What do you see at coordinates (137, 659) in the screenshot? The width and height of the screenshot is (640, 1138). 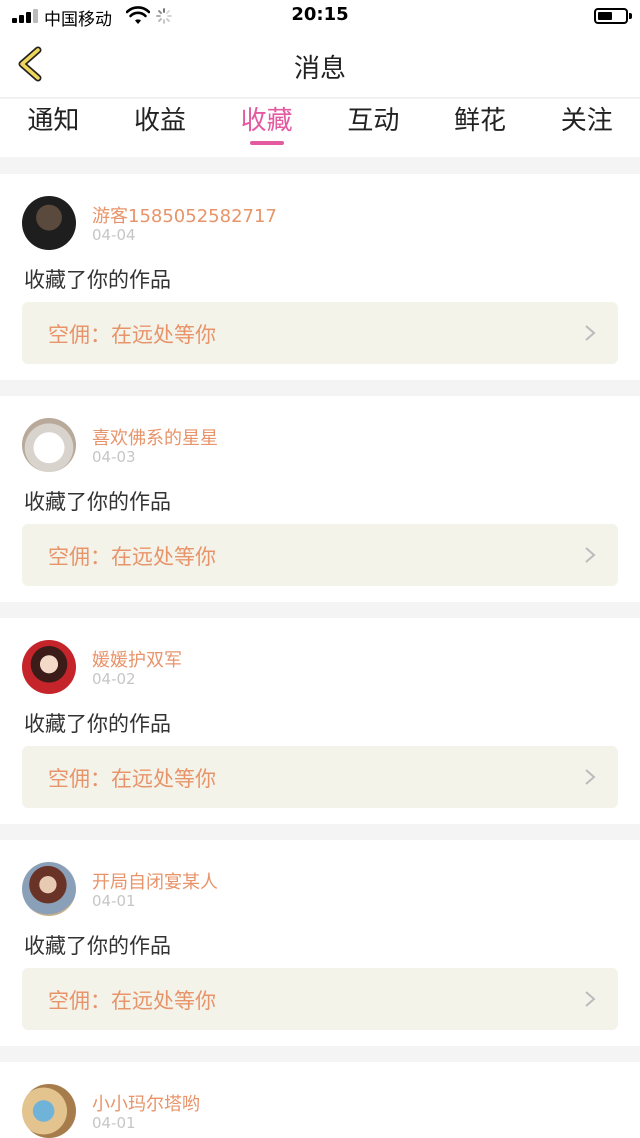 I see `username: 媛媛护双军` at bounding box center [137, 659].